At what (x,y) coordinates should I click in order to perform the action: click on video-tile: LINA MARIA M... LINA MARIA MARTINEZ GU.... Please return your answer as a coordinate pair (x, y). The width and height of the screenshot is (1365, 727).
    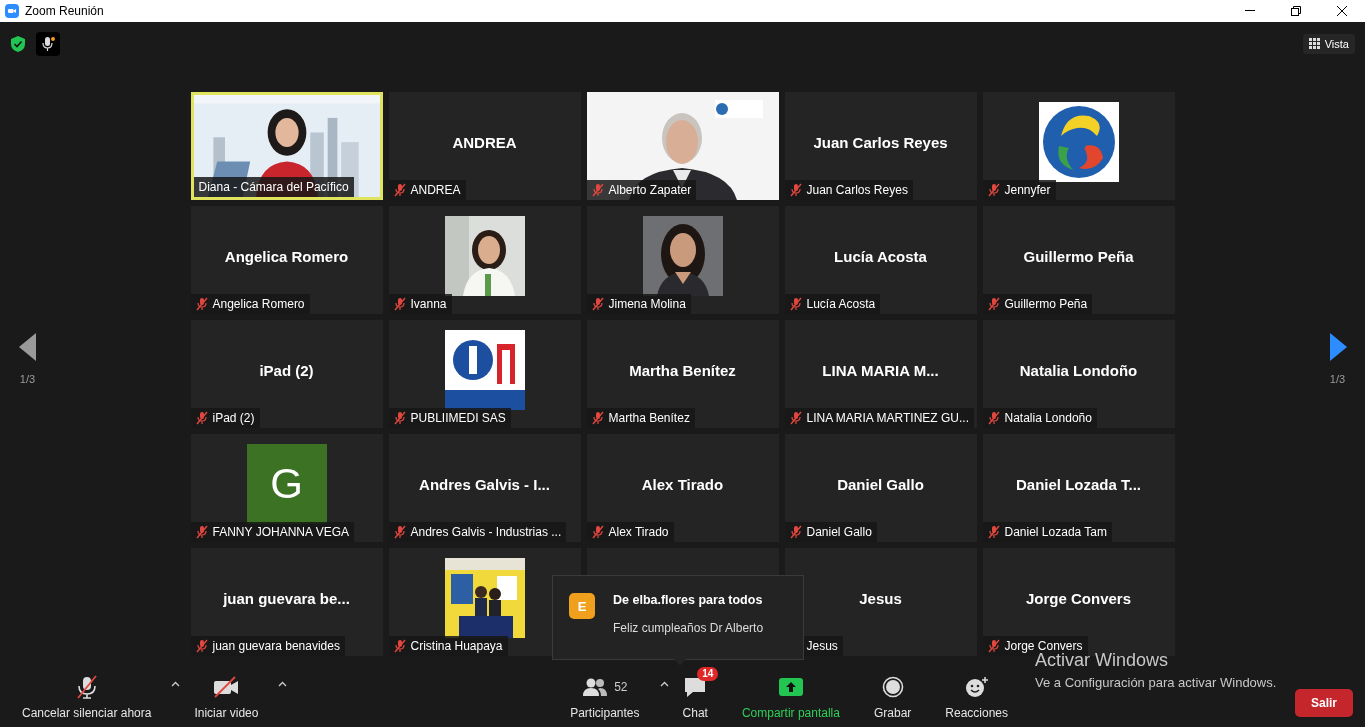
    Looking at the image, I should click on (880, 374).